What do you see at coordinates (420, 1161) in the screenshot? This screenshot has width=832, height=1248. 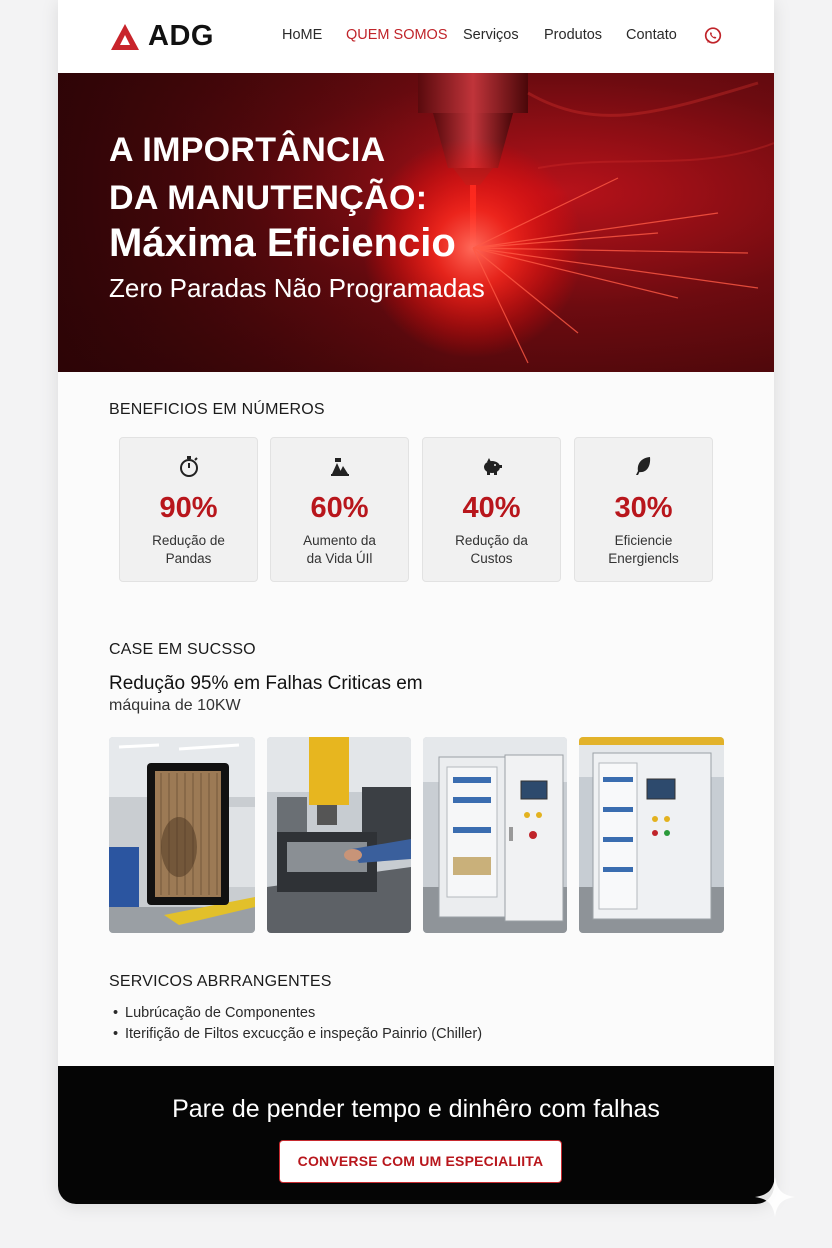 I see `contact-specialist-button: CONVERSE COM UM ESPECIALIITA` at bounding box center [420, 1161].